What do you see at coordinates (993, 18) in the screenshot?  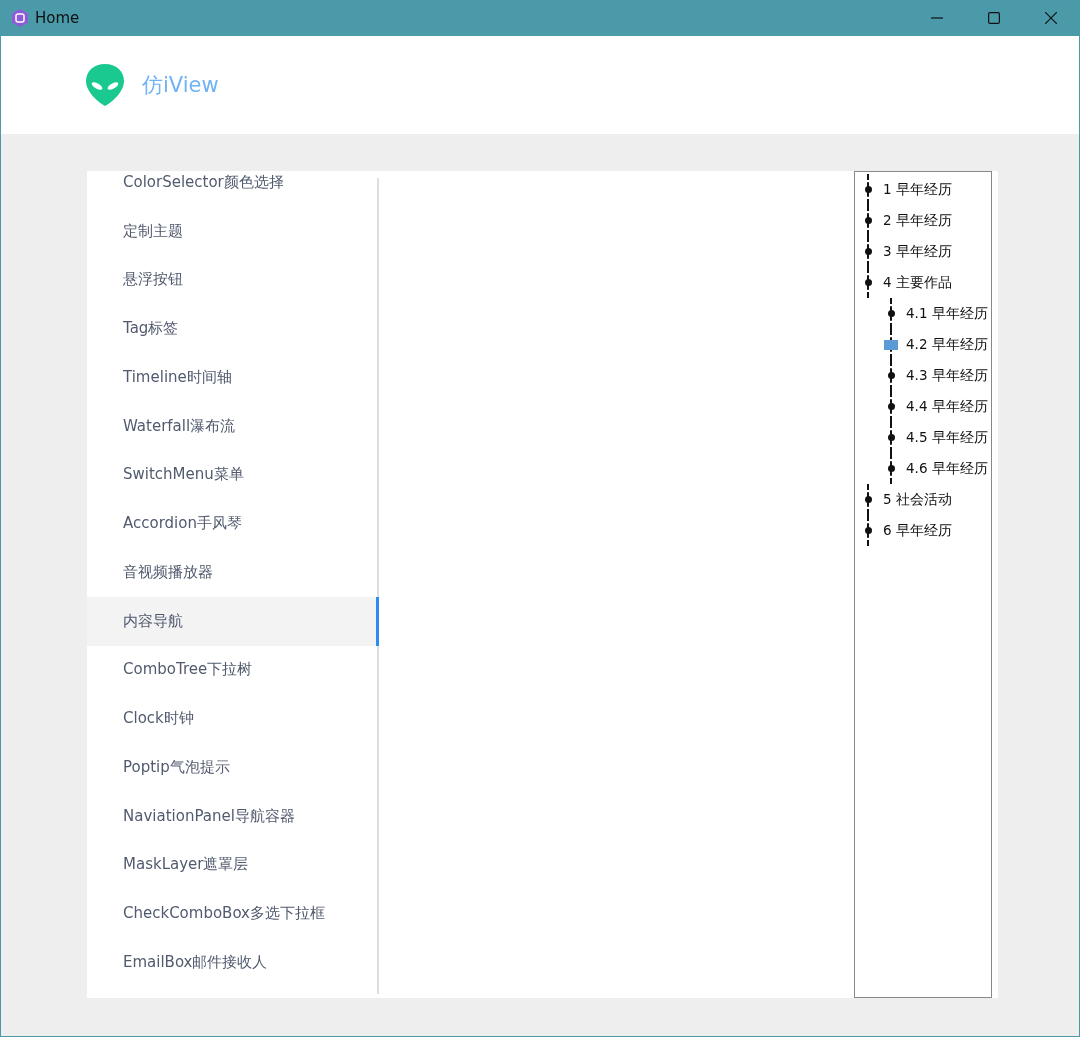 I see `maximize-icon` at bounding box center [993, 18].